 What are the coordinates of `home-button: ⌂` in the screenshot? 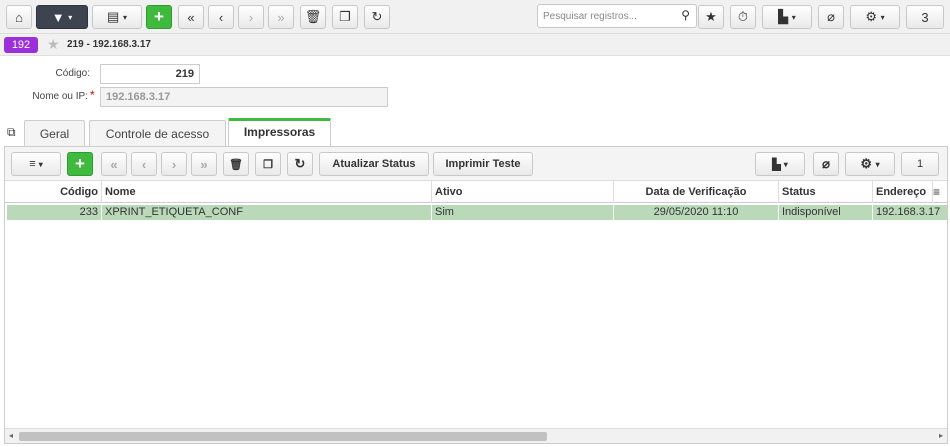 It's located at (19, 17).